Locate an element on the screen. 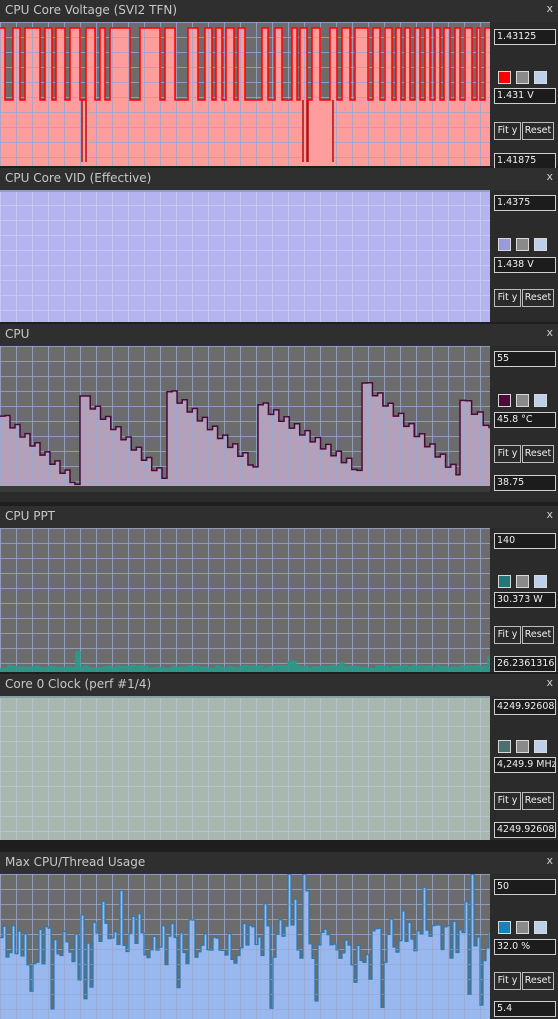 The width and height of the screenshot is (558, 1019). panel-title: CPU PPT is located at coordinates (30, 516).